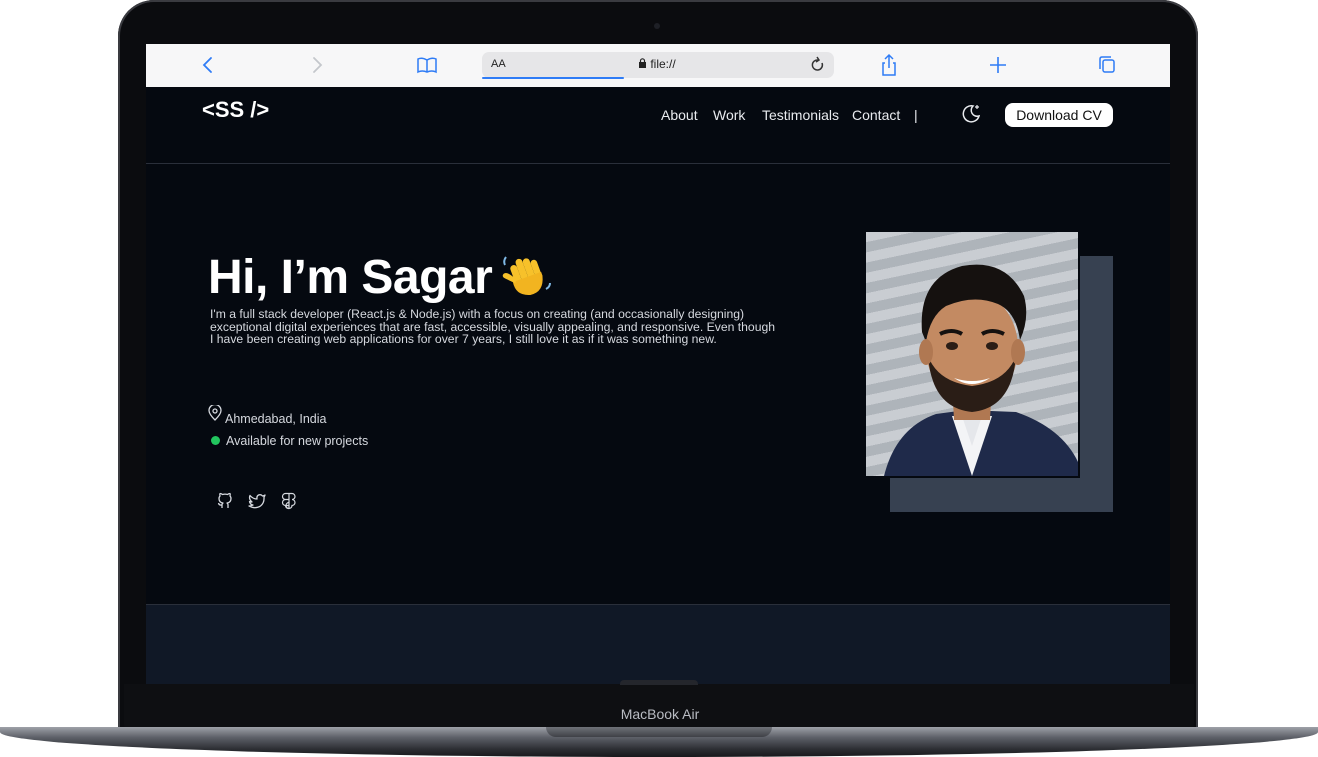 The width and height of the screenshot is (1318, 757). Describe the element at coordinates (317, 65) in the screenshot. I see `forward-icon` at that location.